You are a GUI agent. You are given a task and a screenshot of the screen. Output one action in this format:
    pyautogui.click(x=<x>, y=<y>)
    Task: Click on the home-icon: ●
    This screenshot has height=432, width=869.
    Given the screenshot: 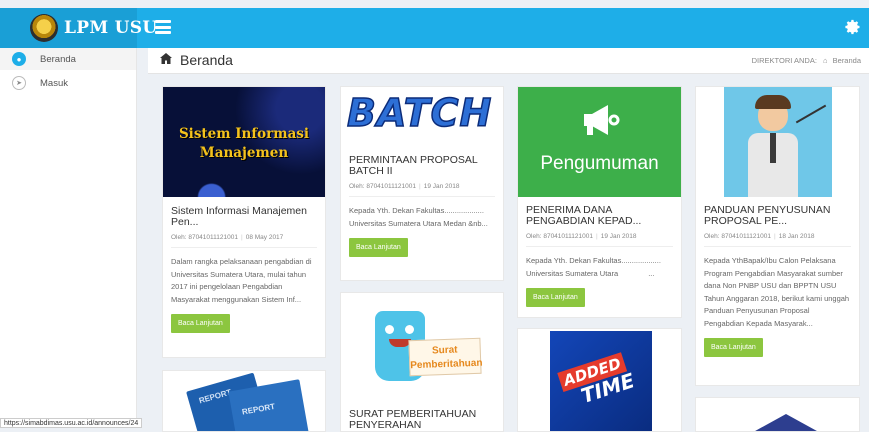 What is the action you would take?
    pyautogui.click(x=19, y=59)
    